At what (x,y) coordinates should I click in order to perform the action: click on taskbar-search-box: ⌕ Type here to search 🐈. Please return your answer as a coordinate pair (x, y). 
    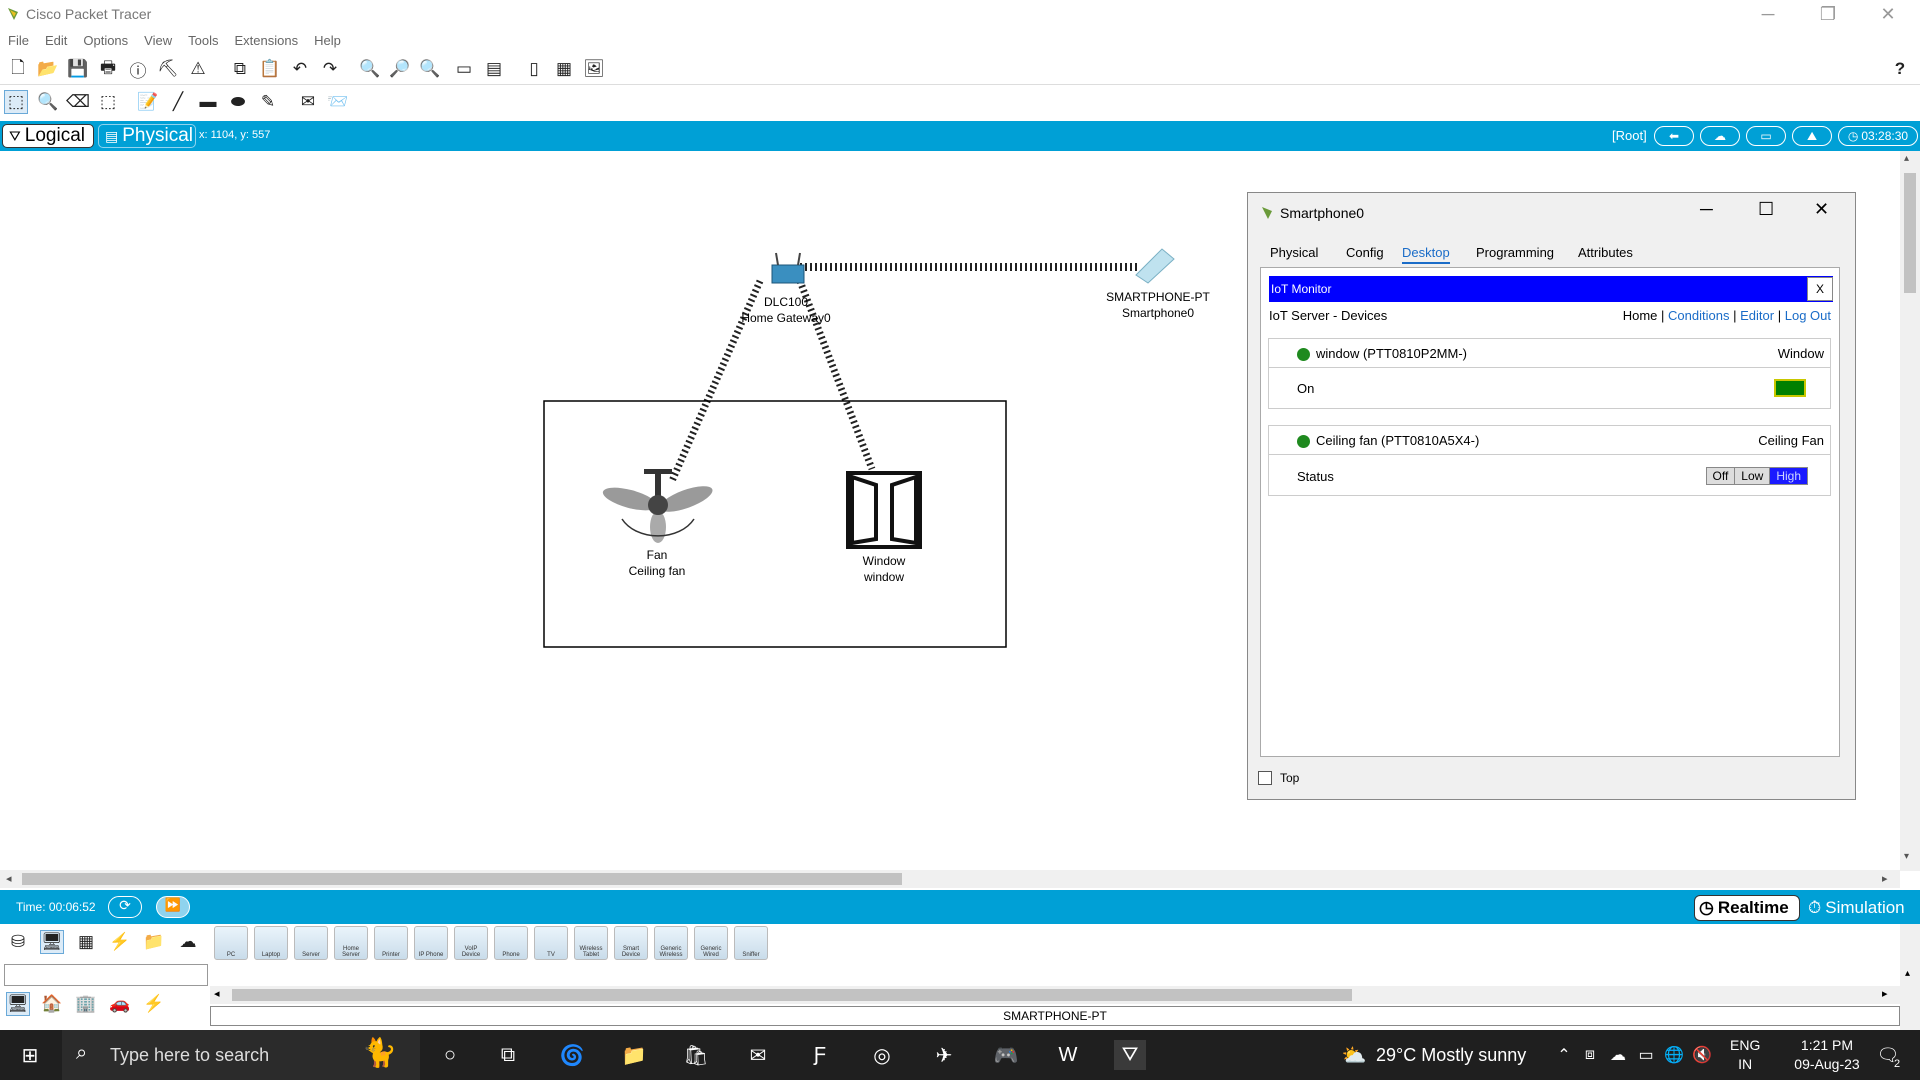
    Looking at the image, I should click on (241, 1055).